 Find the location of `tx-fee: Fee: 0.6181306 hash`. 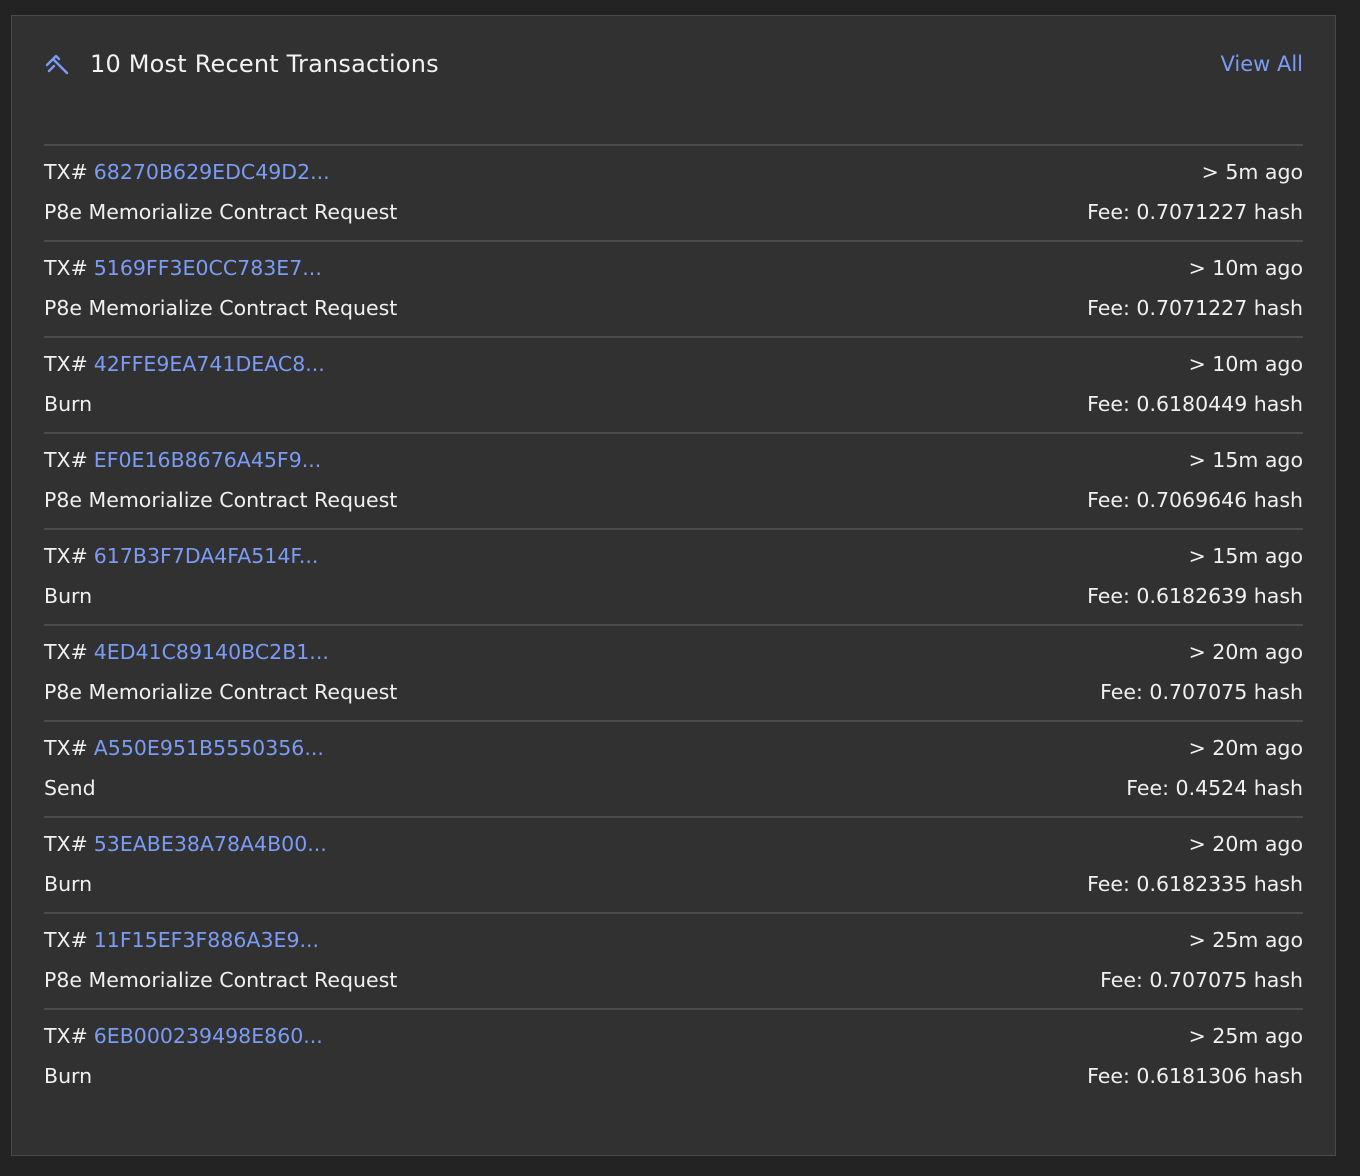

tx-fee: Fee: 0.6181306 hash is located at coordinates (1195, 1076).